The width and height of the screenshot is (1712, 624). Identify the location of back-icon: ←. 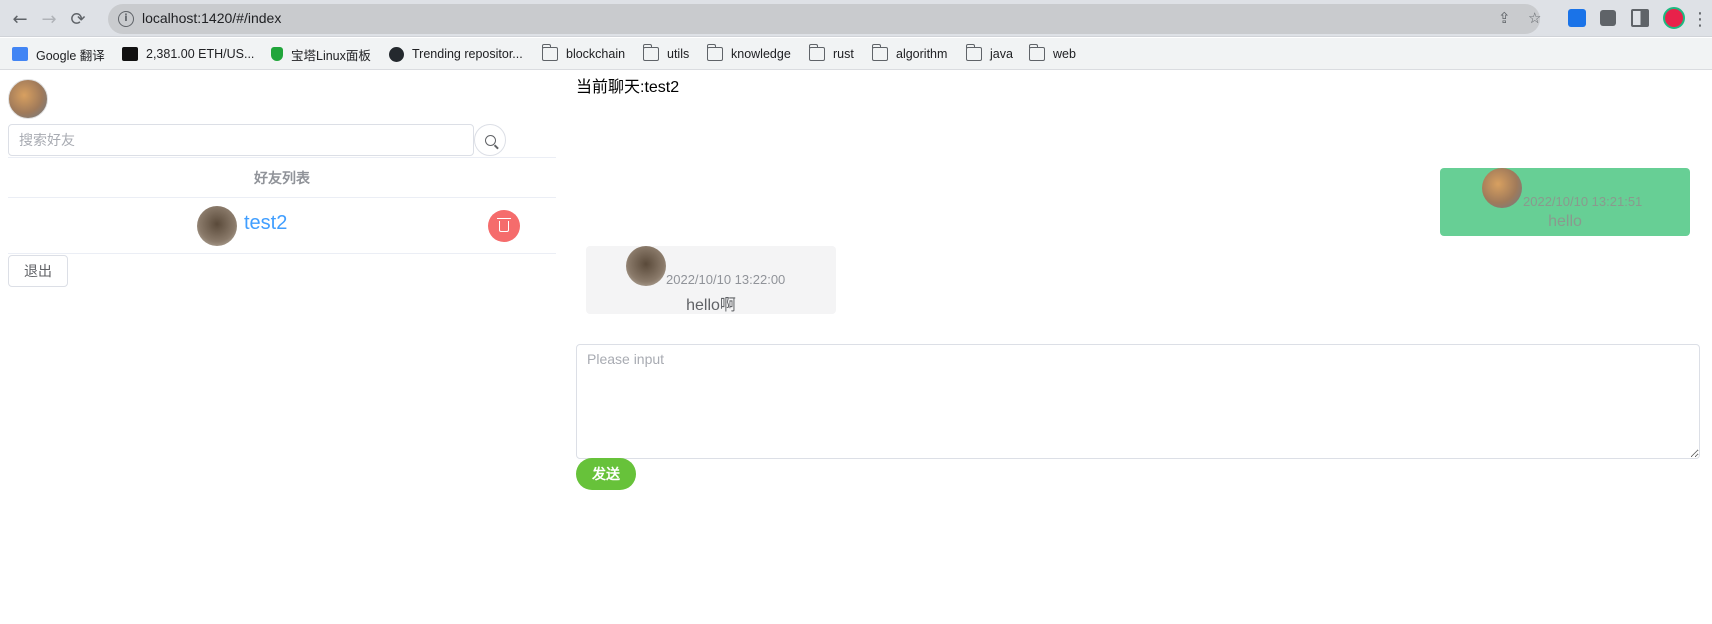
(20, 19).